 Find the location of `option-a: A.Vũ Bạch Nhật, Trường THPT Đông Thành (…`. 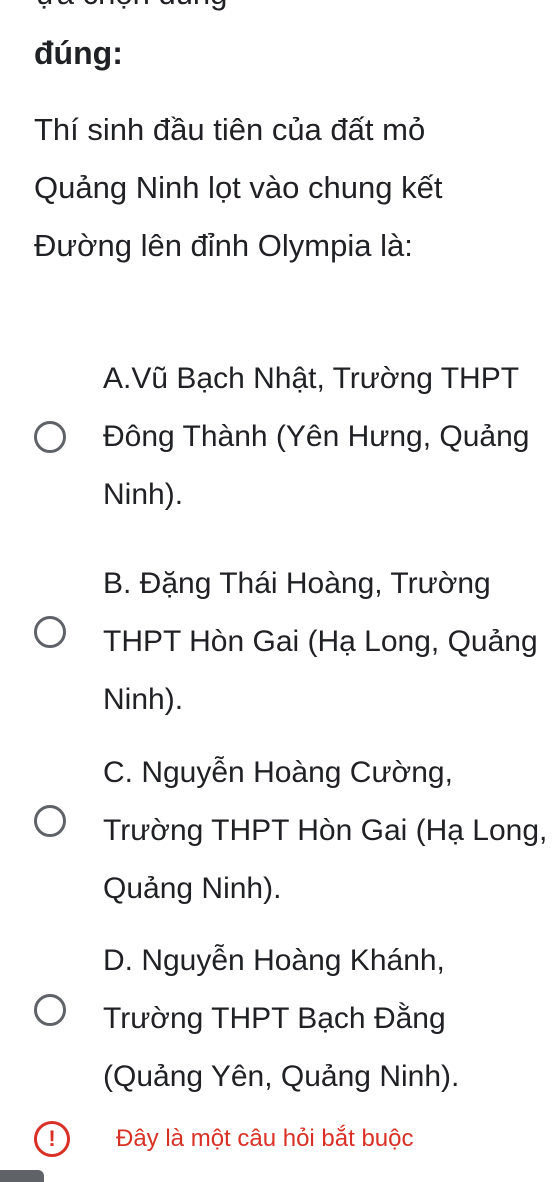

option-a: A.Vũ Bạch Nhật, Trường THPT Đông Thành (… is located at coordinates (279, 437).